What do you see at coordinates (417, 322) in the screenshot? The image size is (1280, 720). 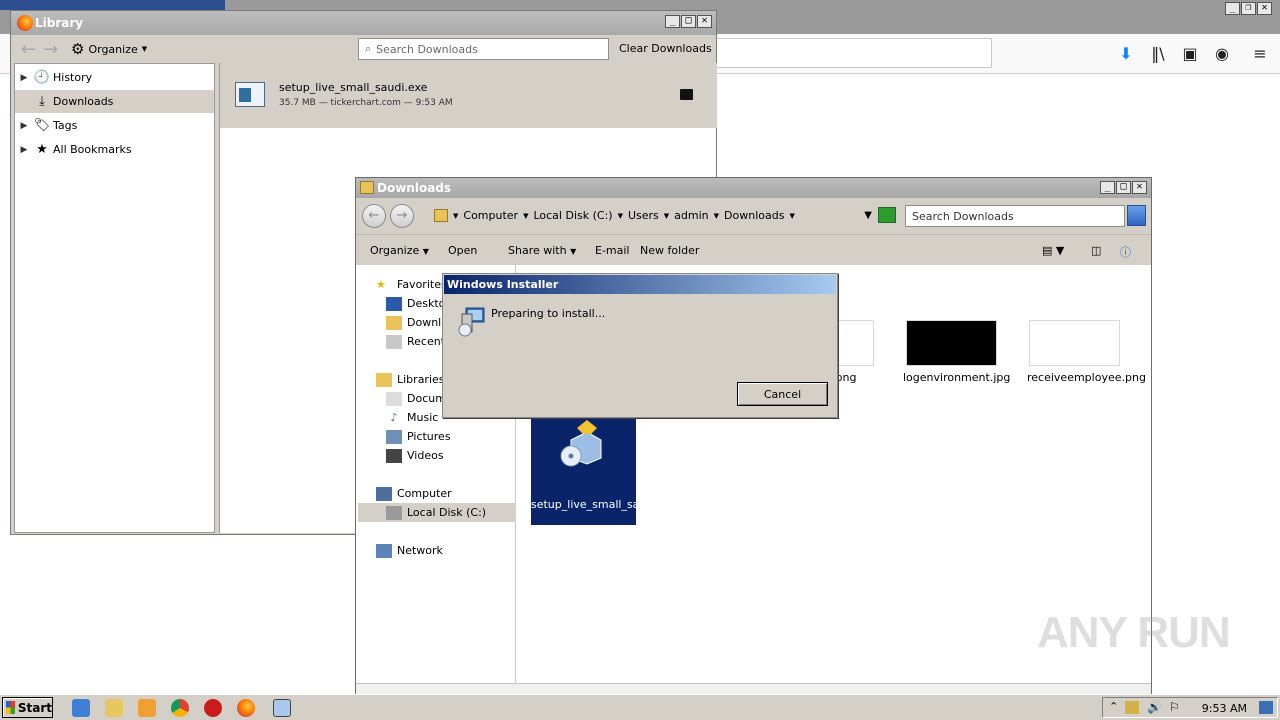 I see `nav-downloads: Downlo` at bounding box center [417, 322].